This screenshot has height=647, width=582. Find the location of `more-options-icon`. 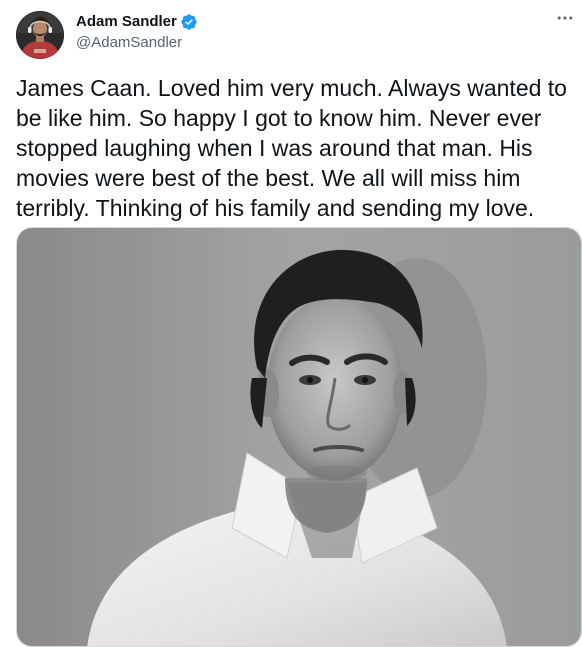

more-options-icon is located at coordinates (565, 18).